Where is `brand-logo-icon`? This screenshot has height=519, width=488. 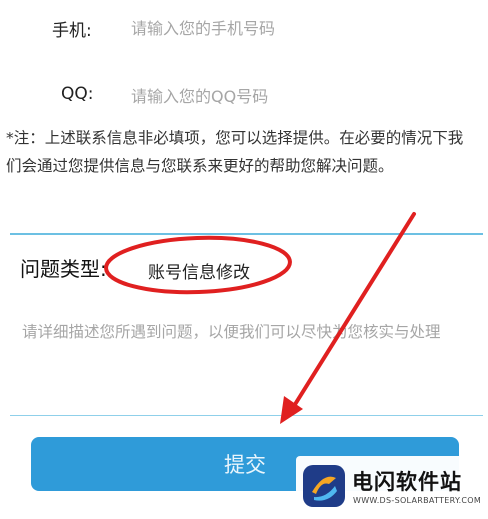
brand-logo-icon is located at coordinates (324, 486).